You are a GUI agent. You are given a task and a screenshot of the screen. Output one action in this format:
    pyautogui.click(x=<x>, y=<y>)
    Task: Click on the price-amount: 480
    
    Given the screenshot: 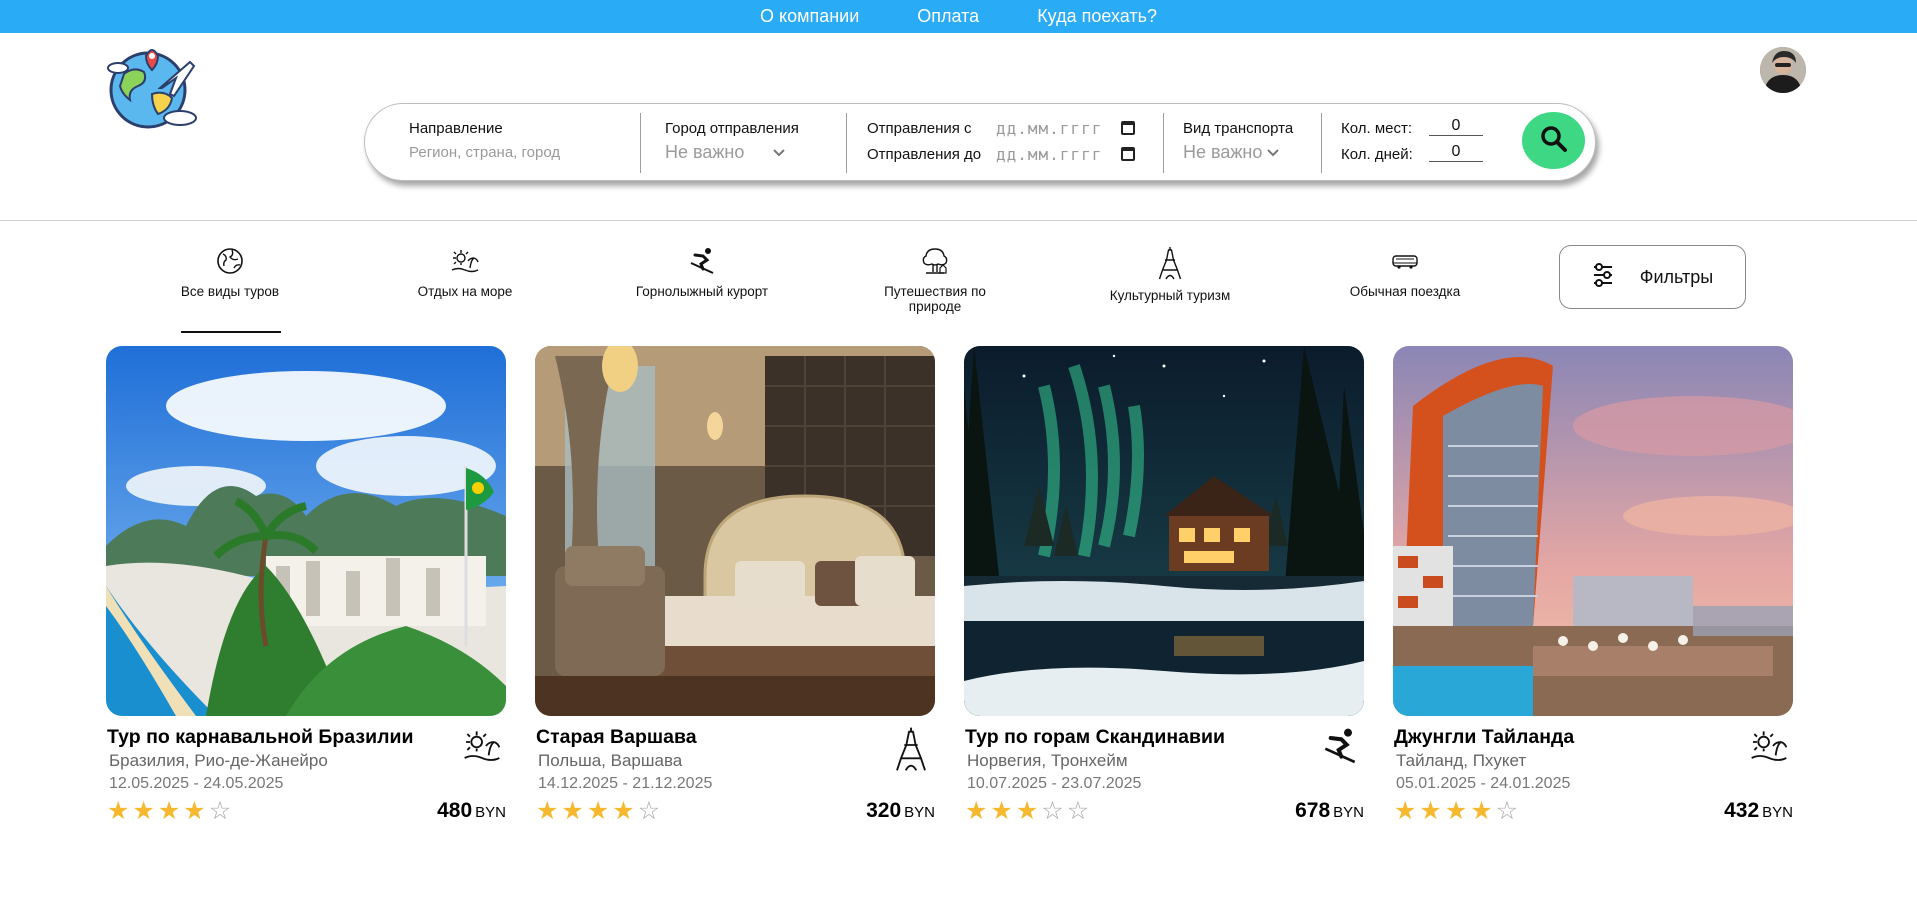 What is the action you would take?
    pyautogui.click(x=455, y=810)
    